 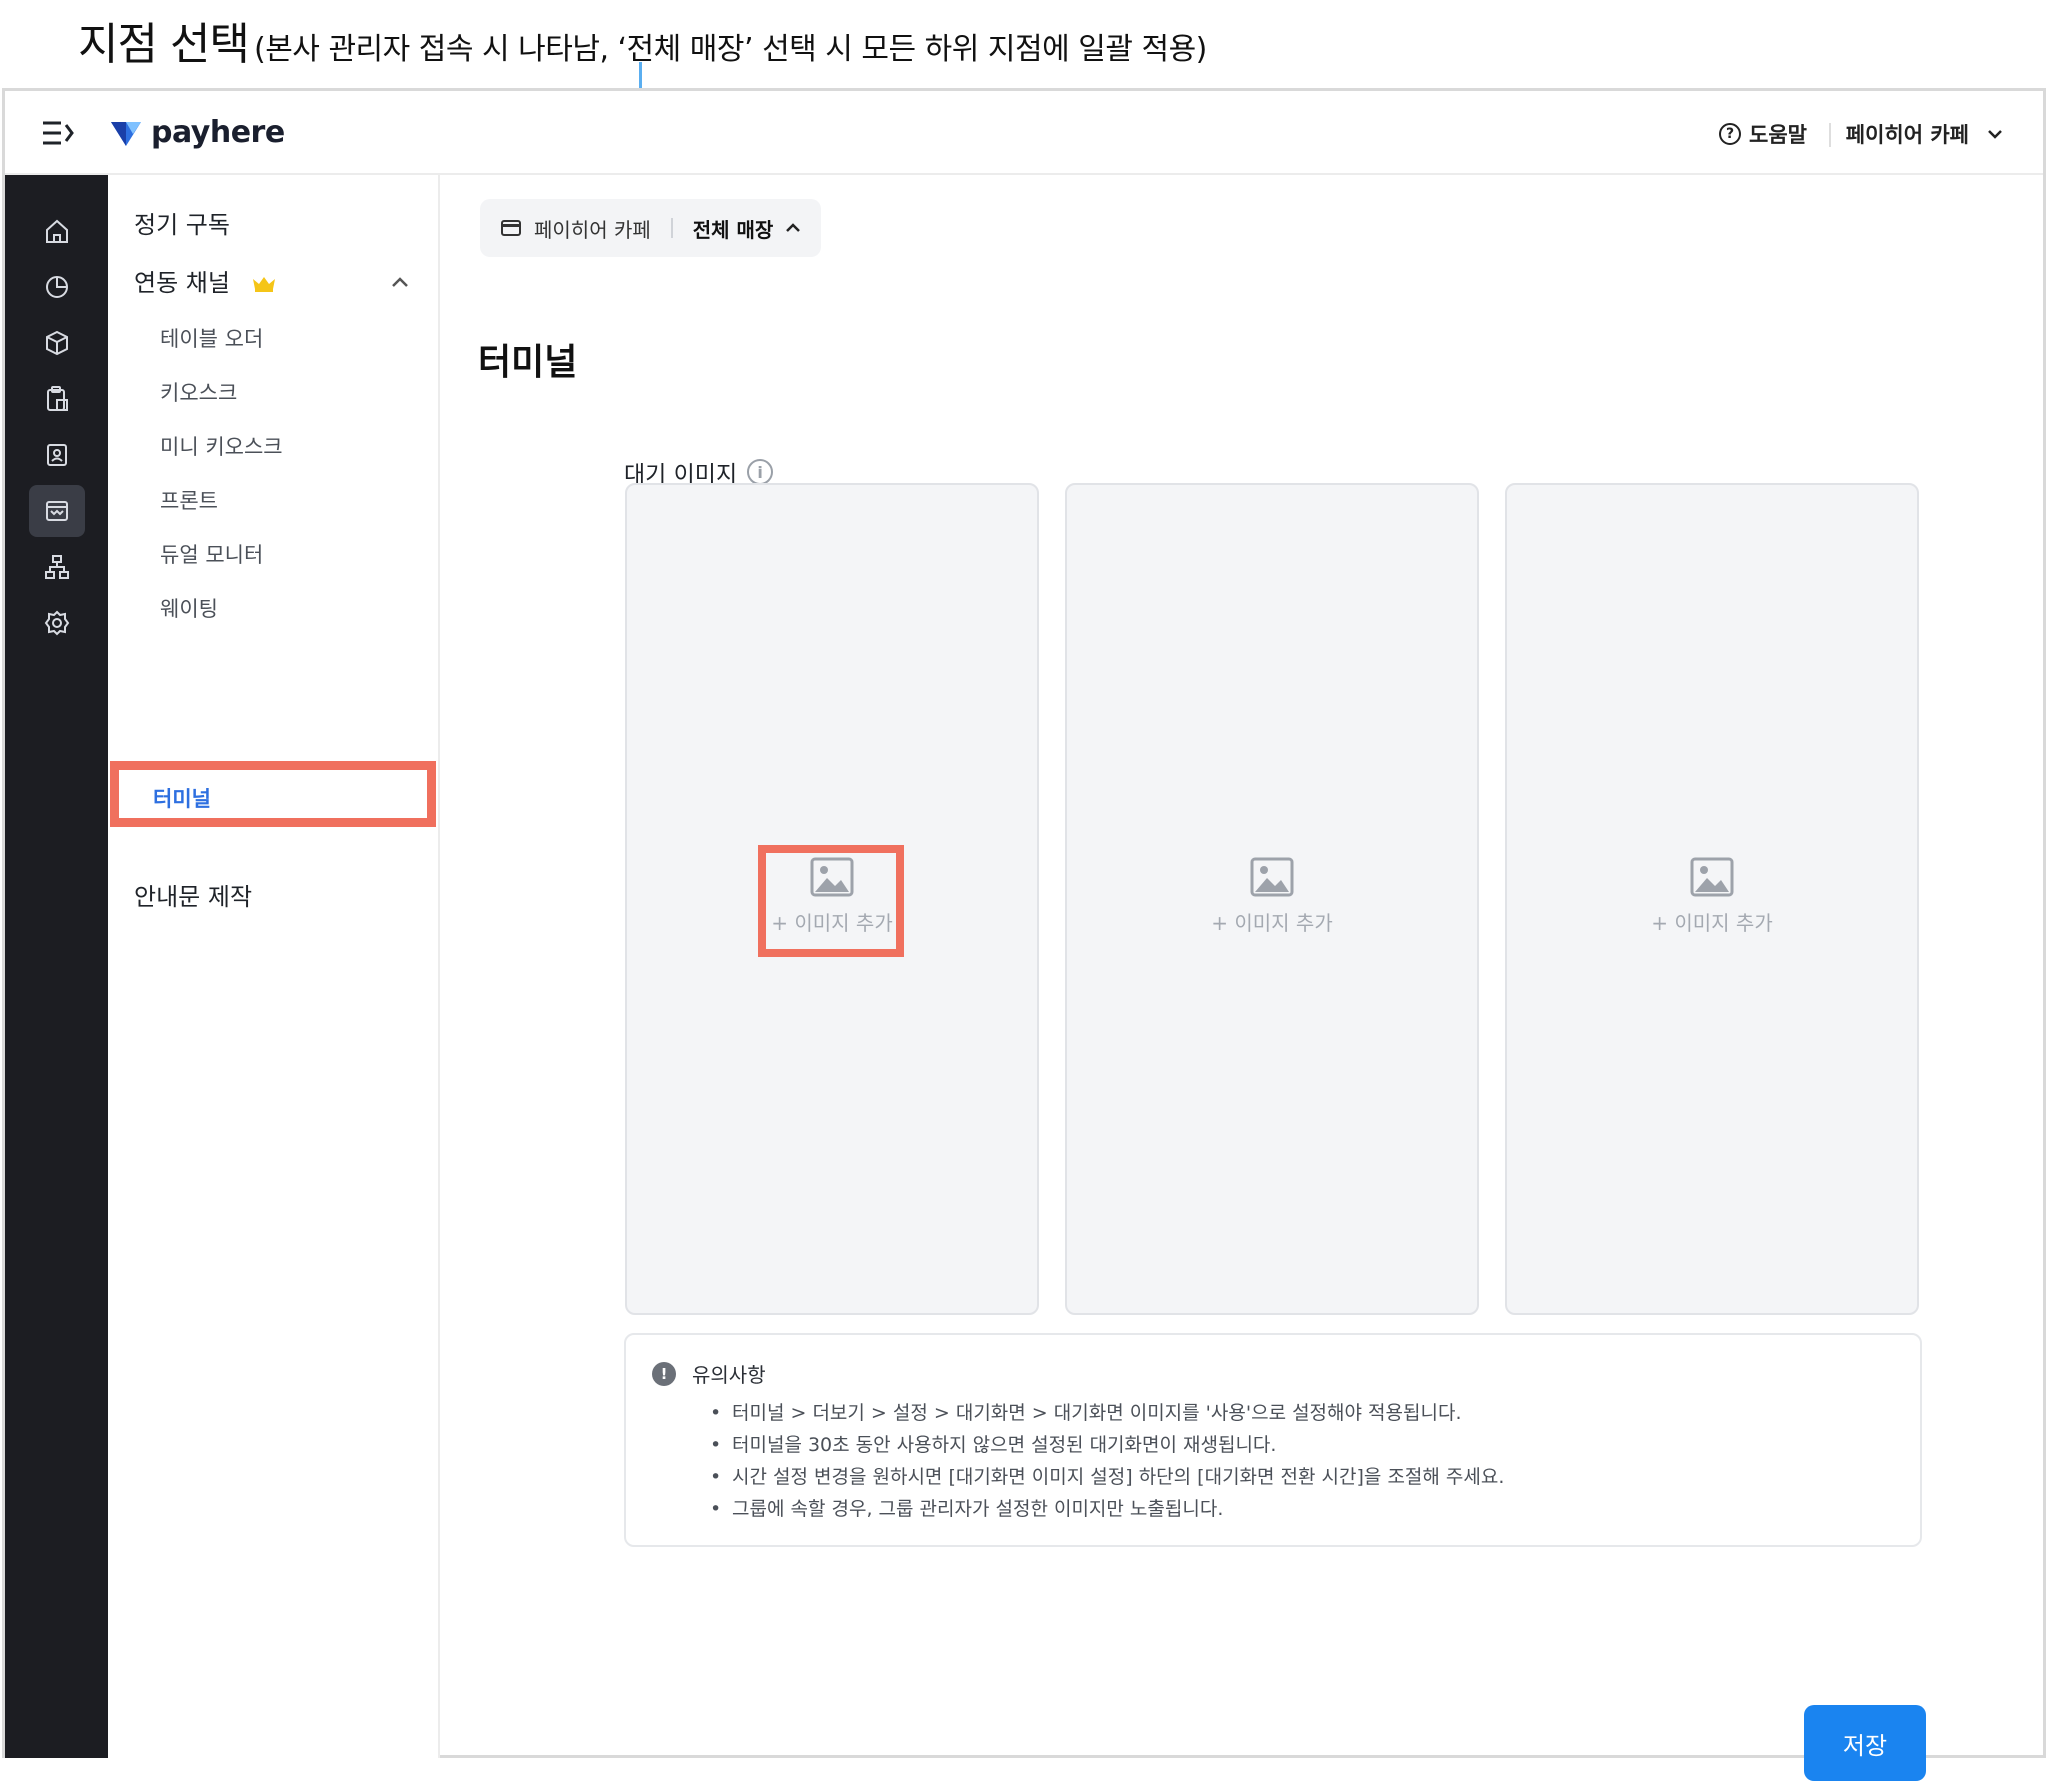 I want to click on logo-text: payhere, so click(x=218, y=132).